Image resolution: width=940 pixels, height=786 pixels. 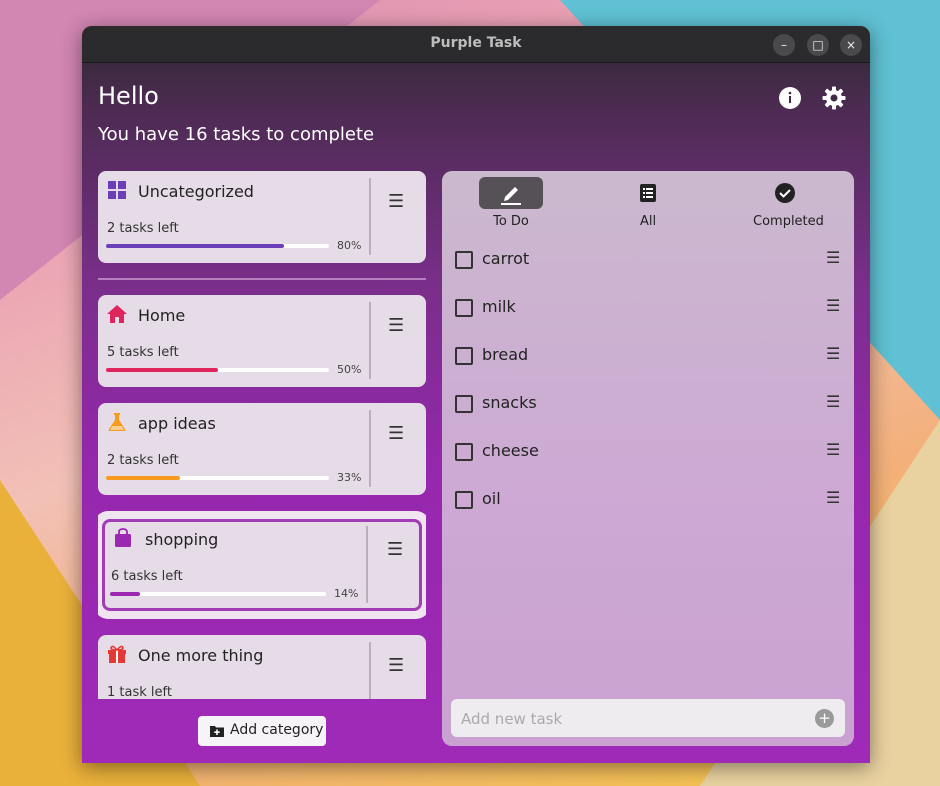 I want to click on progress-percent: 33%, so click(x=349, y=477).